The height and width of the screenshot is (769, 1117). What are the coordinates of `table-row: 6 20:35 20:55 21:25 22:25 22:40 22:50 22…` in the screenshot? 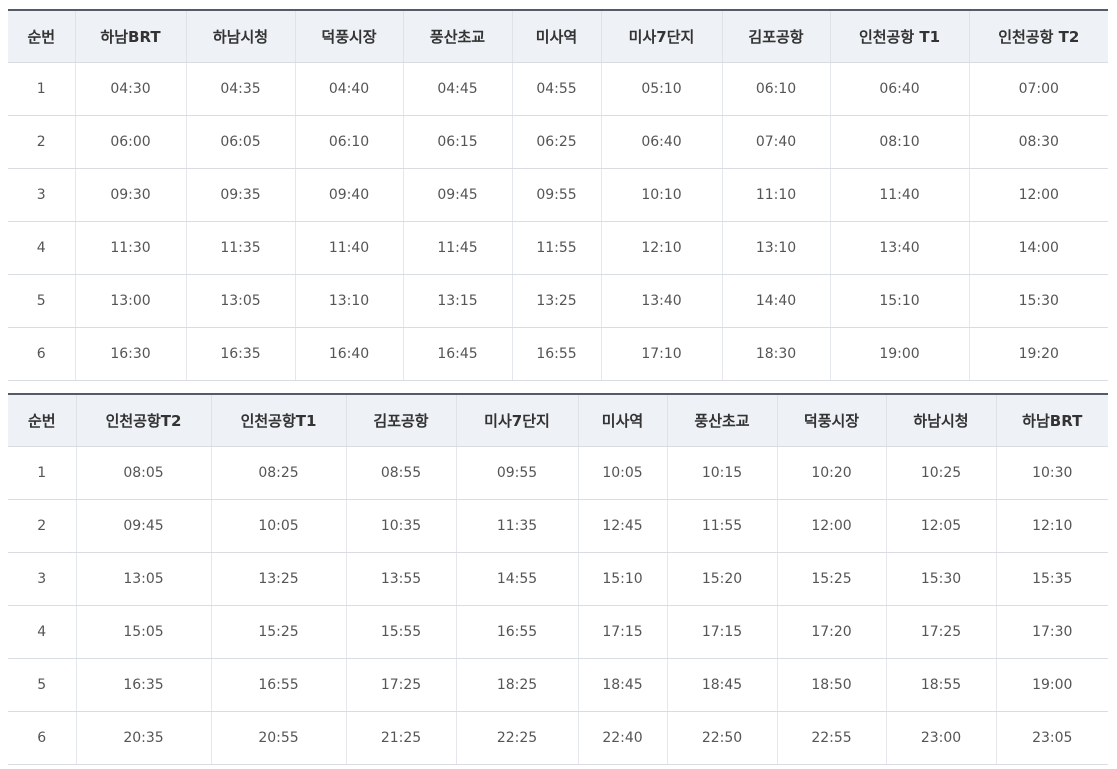 It's located at (558, 738).